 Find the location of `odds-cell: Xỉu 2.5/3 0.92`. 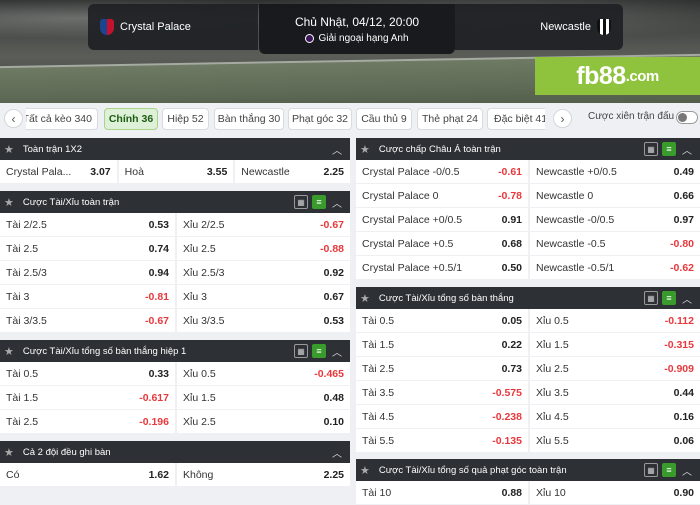

odds-cell: Xỉu 2.5/3 0.92 is located at coordinates (262, 273).